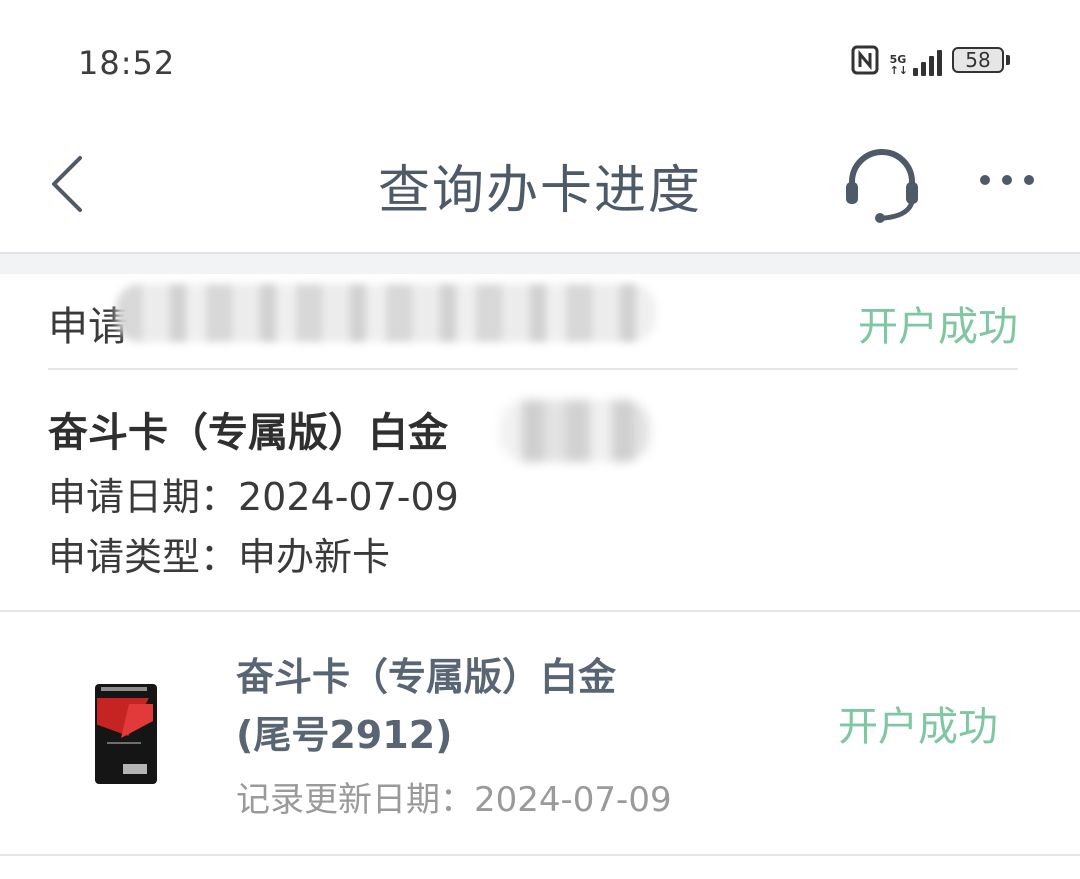  What do you see at coordinates (865, 60) in the screenshot?
I see `nfc-icon` at bounding box center [865, 60].